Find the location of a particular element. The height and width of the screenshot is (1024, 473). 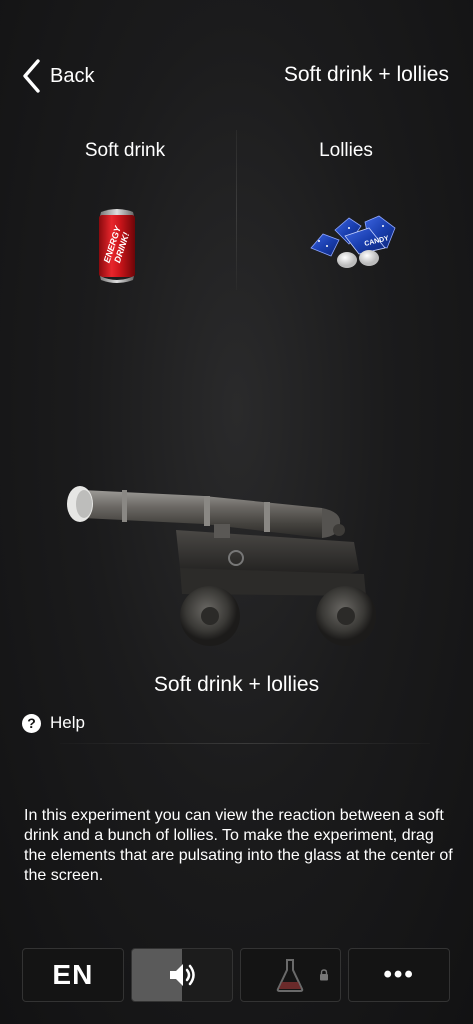

lollies-icon: CANDY is located at coordinates (355, 243).